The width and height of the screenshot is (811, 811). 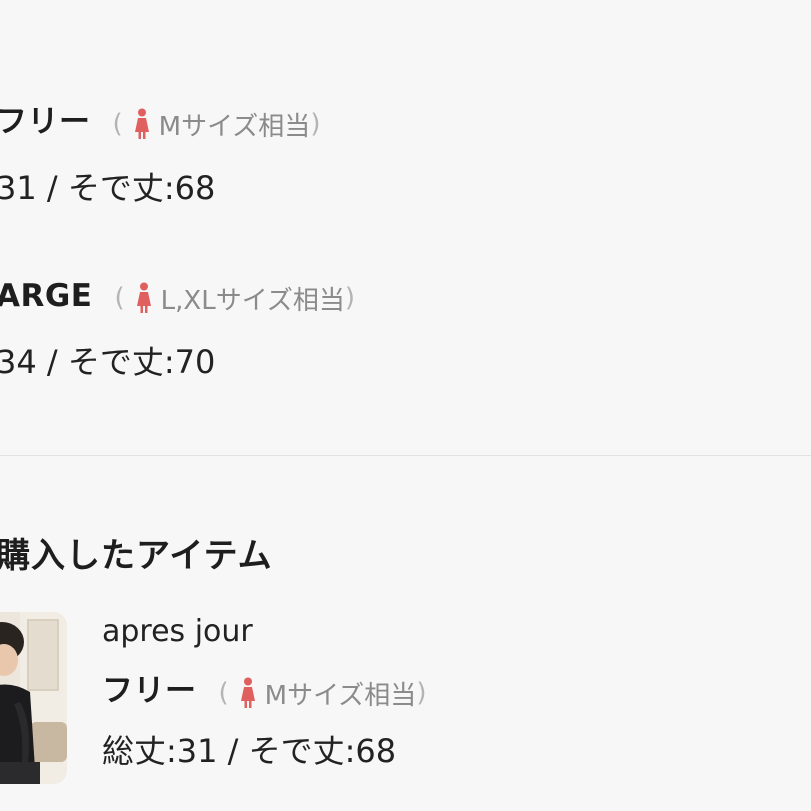 What do you see at coordinates (177, 330) in the screenshot?
I see `size-option-large: ARGE ( L,XLサイズ相当 ) 34 / そで丈:70` at bounding box center [177, 330].